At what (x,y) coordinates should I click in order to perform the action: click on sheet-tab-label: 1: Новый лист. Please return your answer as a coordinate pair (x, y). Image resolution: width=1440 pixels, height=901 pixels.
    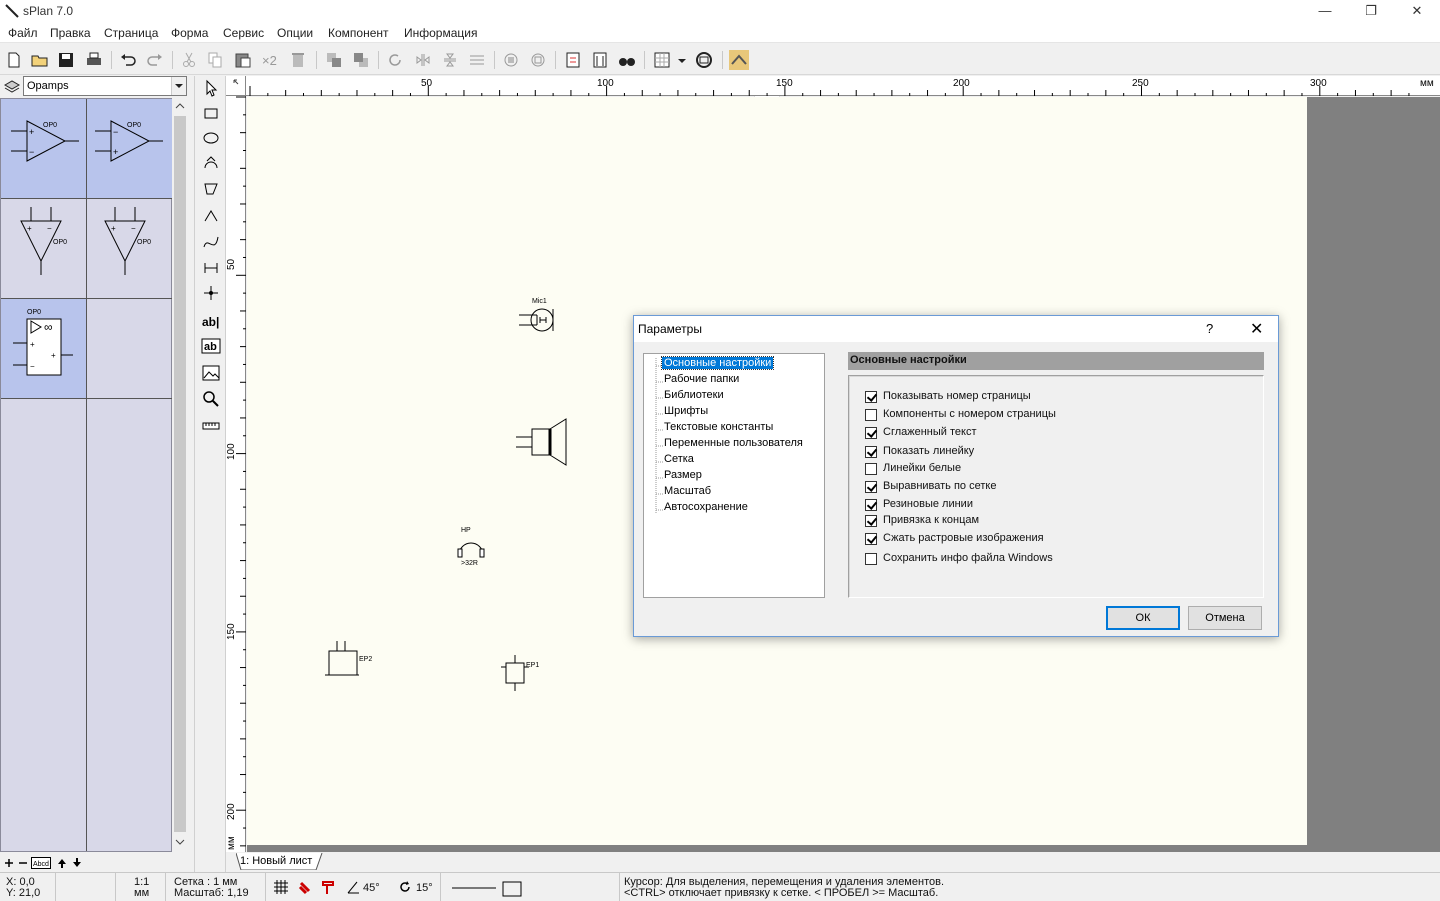
    Looking at the image, I should click on (276, 861).